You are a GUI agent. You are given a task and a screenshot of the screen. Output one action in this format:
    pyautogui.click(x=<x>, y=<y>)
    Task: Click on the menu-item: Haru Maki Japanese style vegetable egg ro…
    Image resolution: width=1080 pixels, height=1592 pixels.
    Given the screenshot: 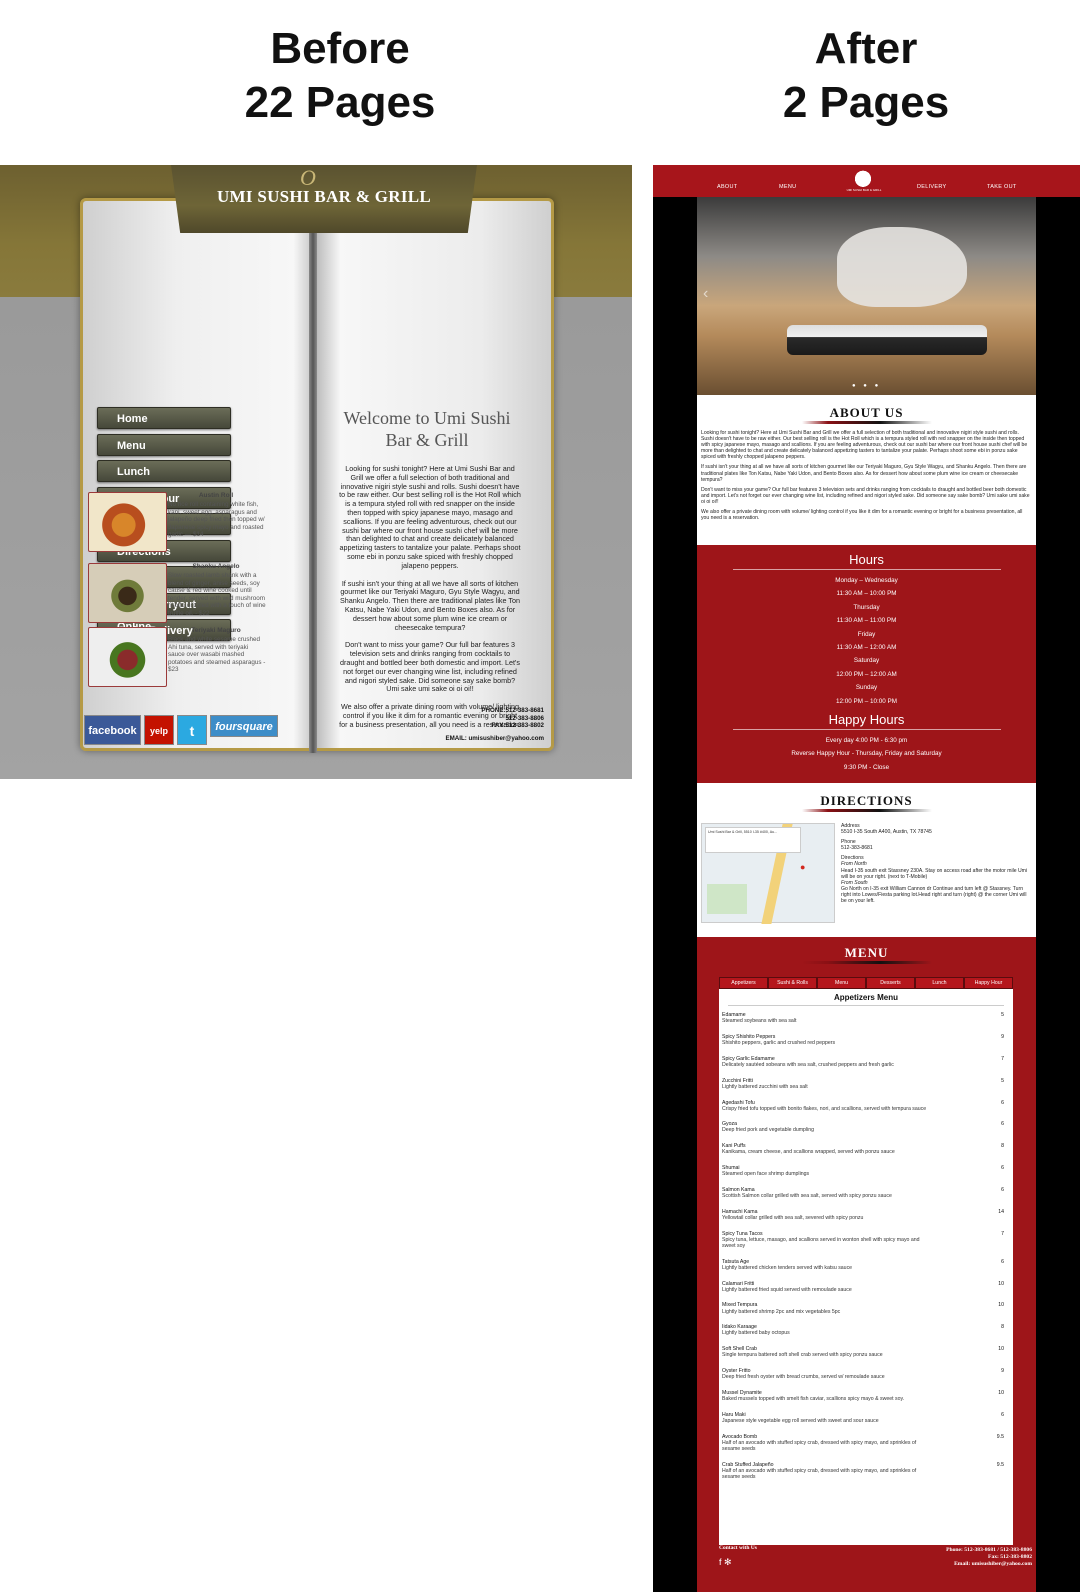 What is the action you would take?
    pyautogui.click(x=863, y=1418)
    